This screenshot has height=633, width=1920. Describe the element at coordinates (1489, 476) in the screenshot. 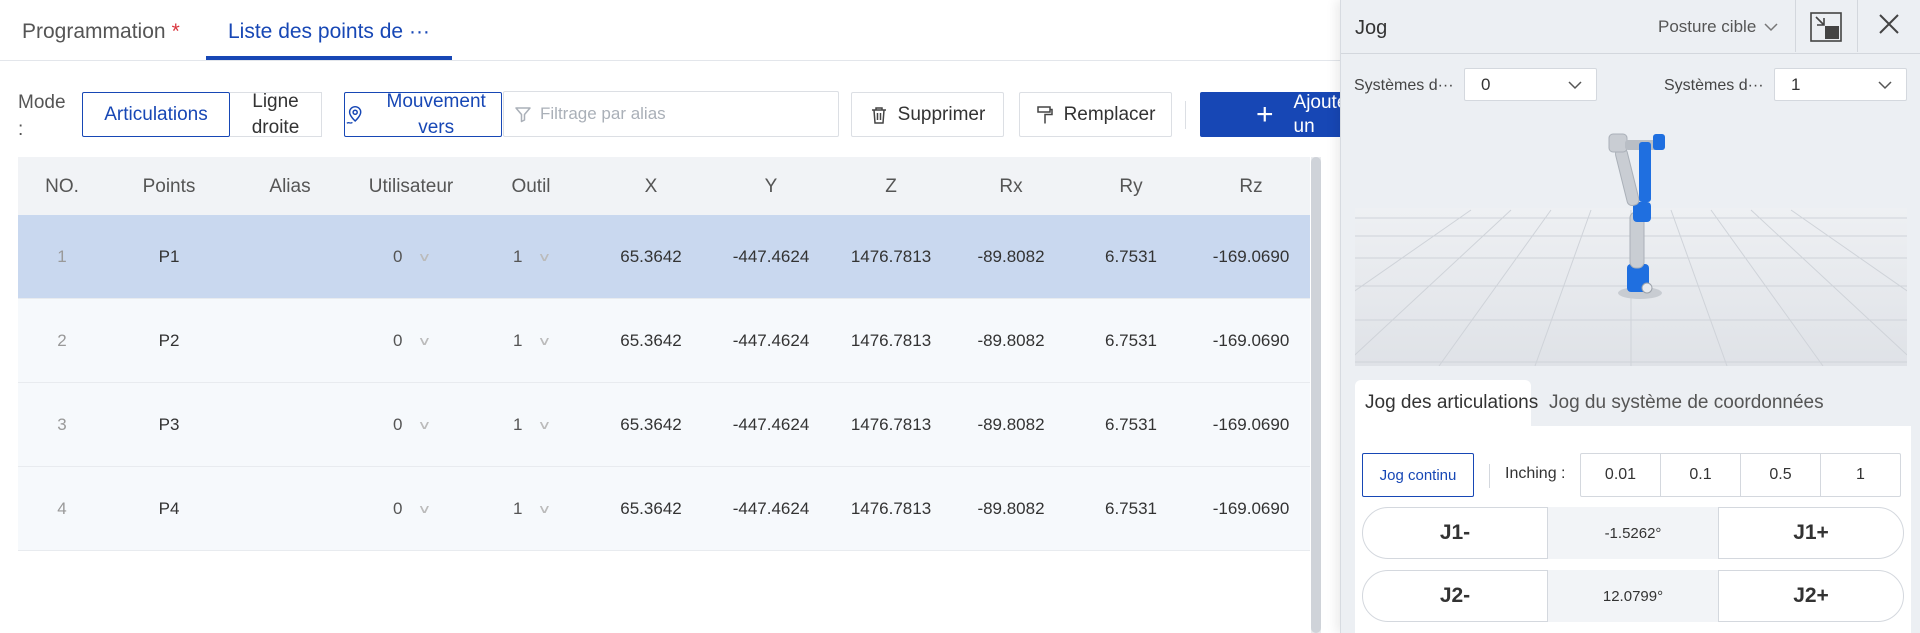

I see `jog-divider` at that location.